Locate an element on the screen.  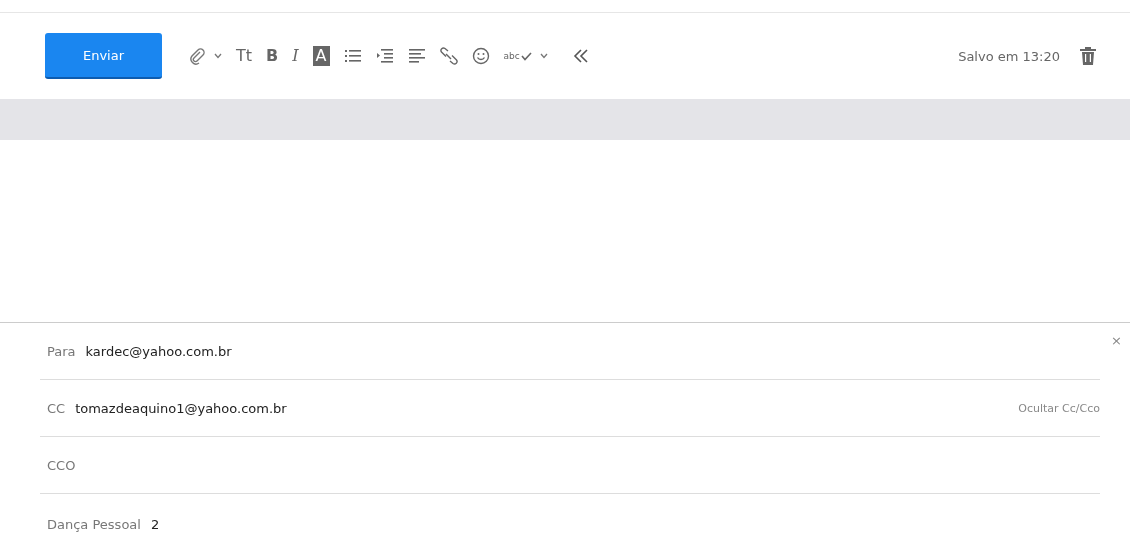
close-button: × is located at coordinates (1116, 340).